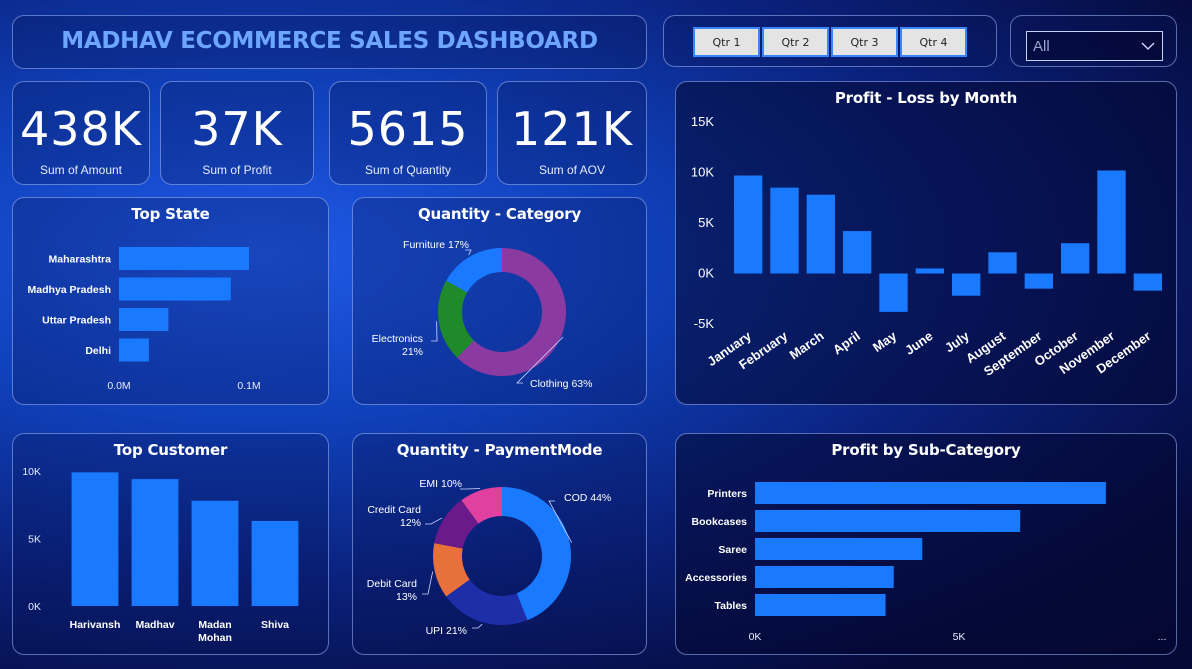 The image size is (1192, 669). I want to click on x-tick-label: 0.0M, so click(118, 386).